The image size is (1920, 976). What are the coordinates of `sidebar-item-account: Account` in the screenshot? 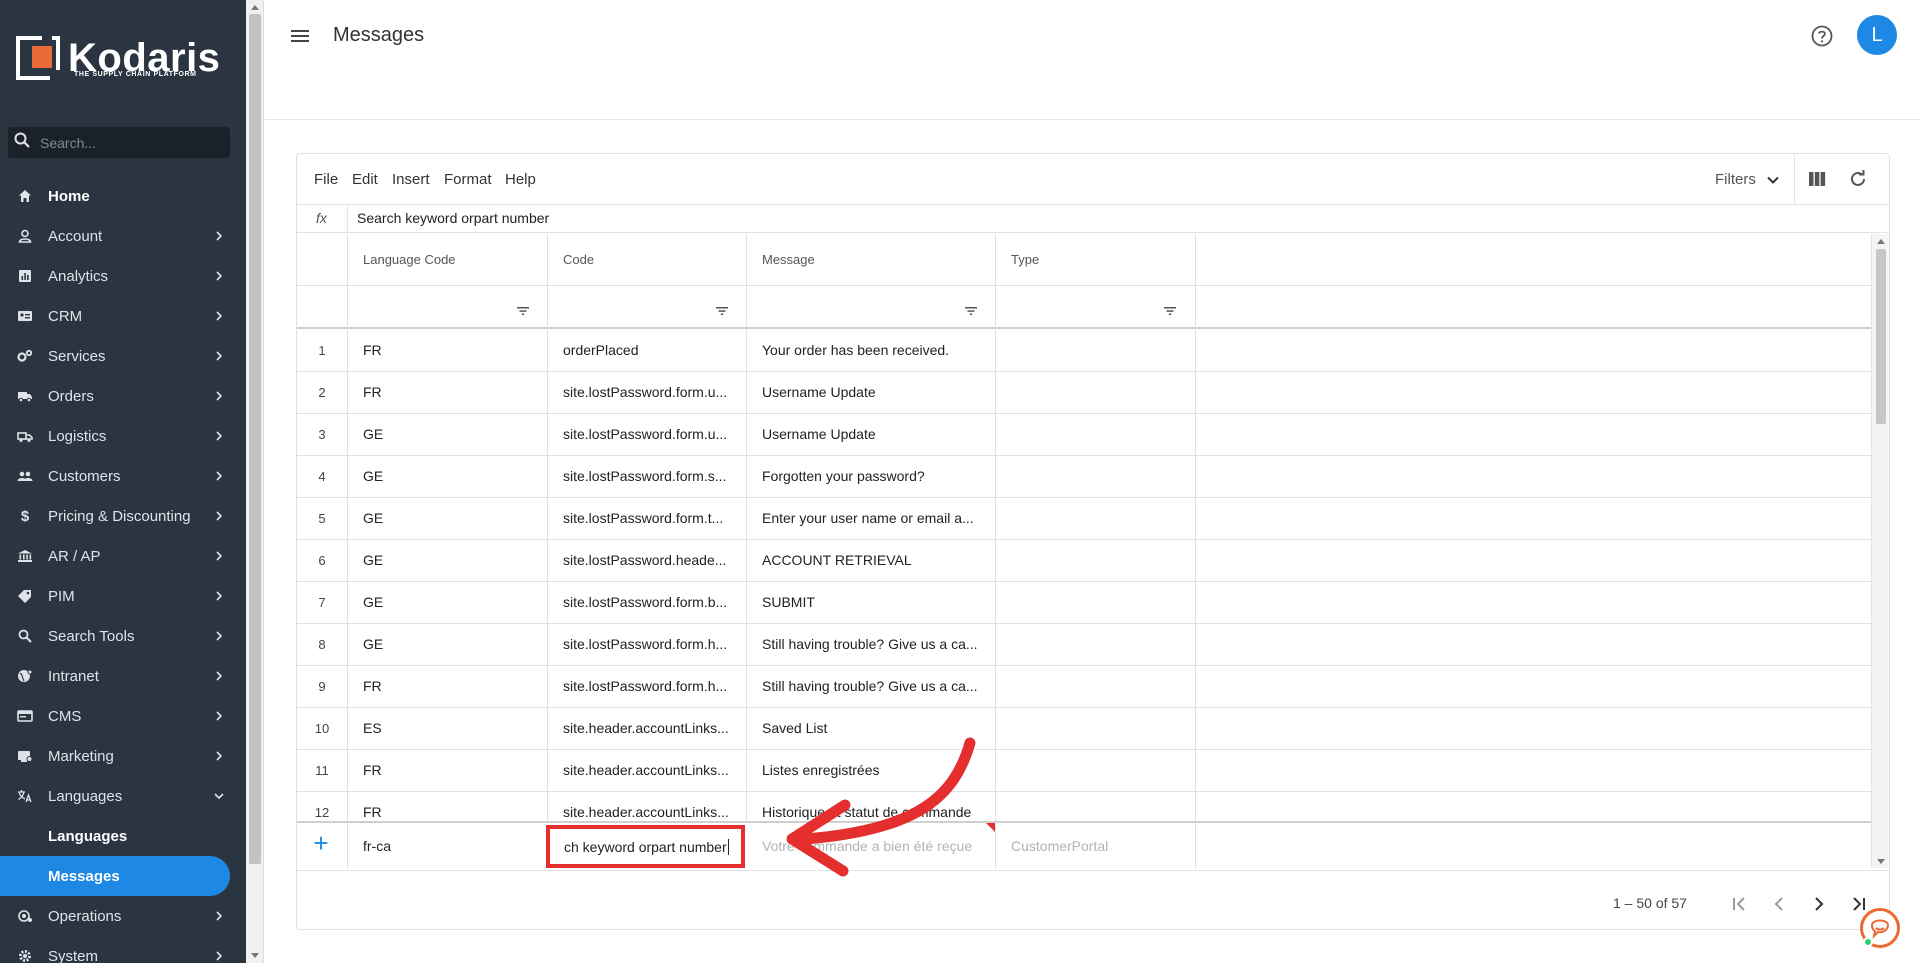 It's located at (123, 236).